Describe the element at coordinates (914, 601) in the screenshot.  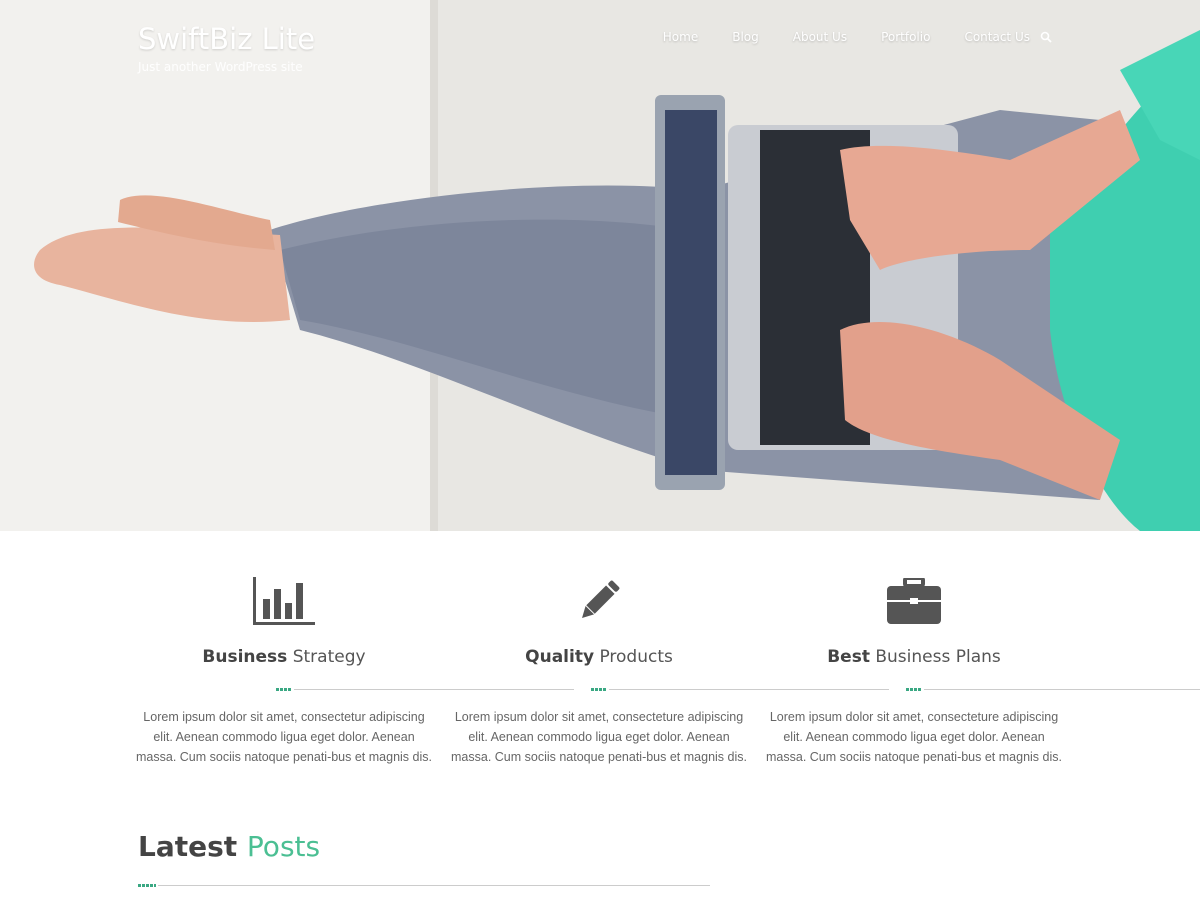
I see `briefcase-icon` at that location.